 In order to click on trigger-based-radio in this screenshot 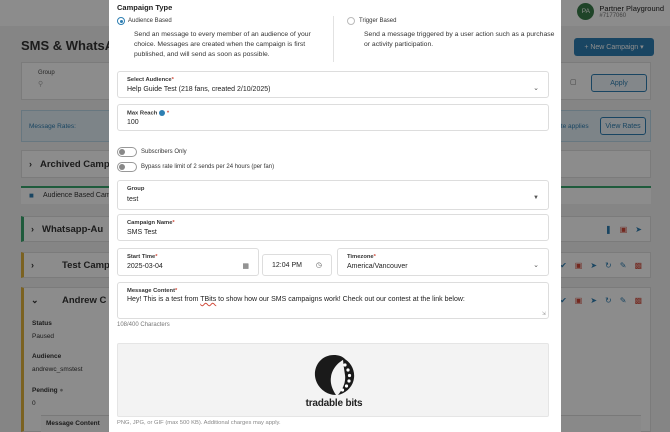, I will do `click(351, 21)`.